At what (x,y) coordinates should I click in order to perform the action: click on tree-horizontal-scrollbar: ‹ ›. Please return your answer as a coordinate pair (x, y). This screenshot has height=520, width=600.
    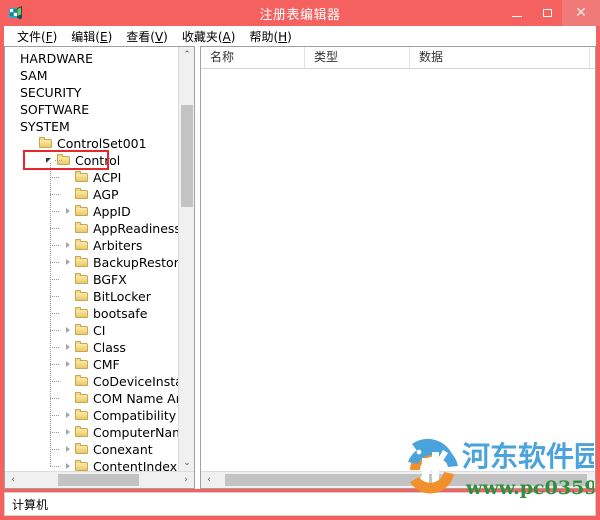
    Looking at the image, I should click on (99, 479).